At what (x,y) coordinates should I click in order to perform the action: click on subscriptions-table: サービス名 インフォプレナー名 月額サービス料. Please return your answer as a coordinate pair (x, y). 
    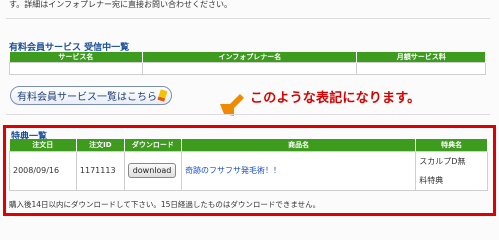
    Looking at the image, I should click on (247, 63).